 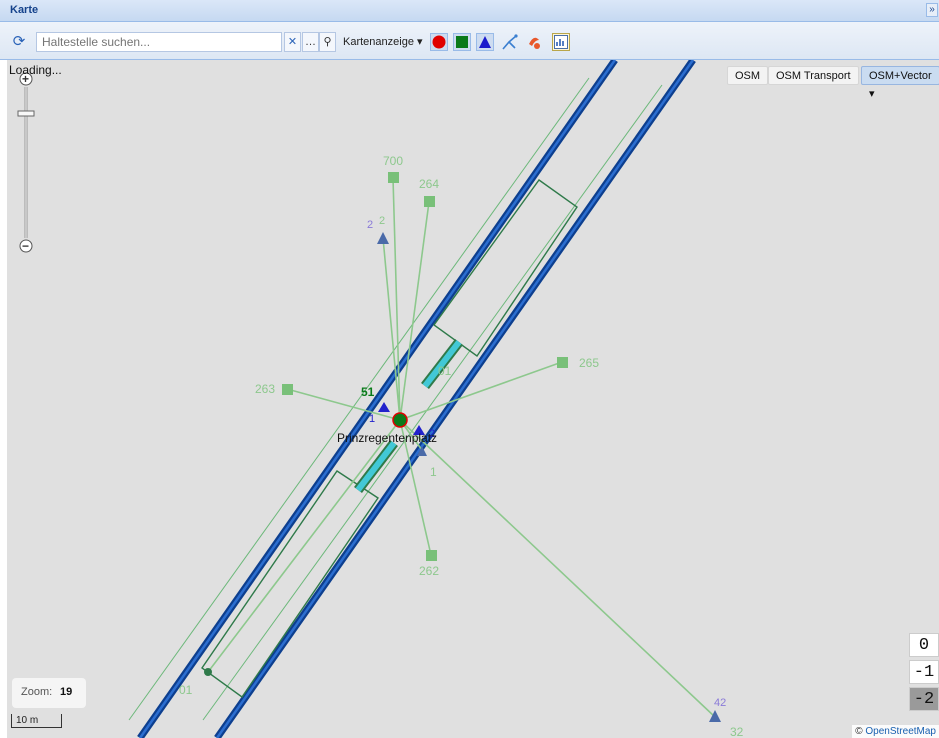 I want to click on label-51: 51, so click(x=368, y=392).